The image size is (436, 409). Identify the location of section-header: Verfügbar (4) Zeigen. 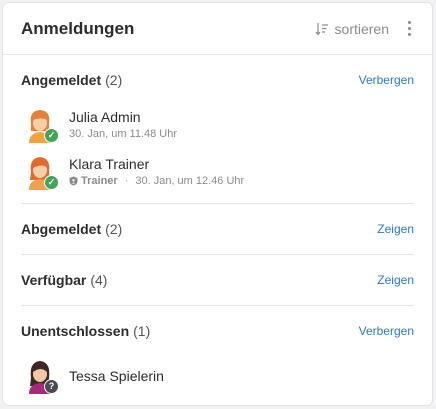
(217, 280).